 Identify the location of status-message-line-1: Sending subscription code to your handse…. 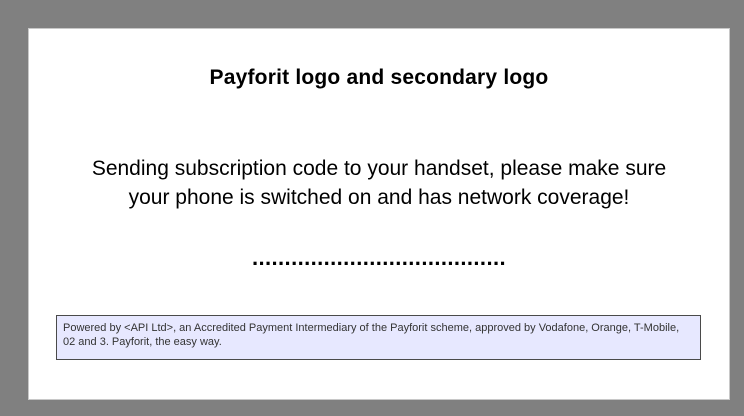
(379, 168).